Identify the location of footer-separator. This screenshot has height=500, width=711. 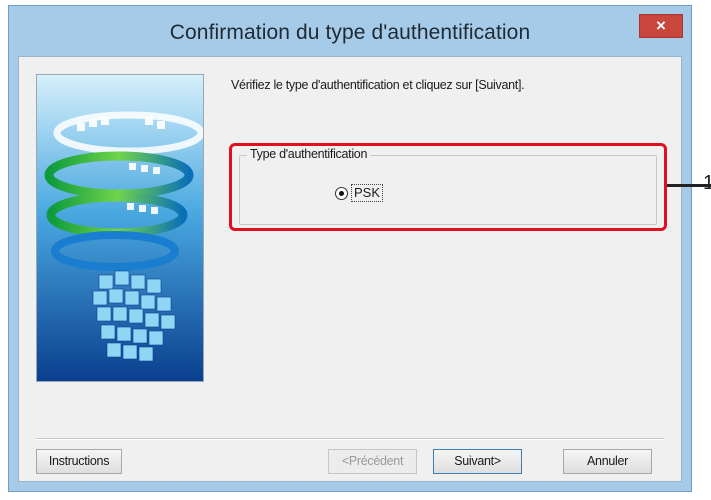
(350, 439).